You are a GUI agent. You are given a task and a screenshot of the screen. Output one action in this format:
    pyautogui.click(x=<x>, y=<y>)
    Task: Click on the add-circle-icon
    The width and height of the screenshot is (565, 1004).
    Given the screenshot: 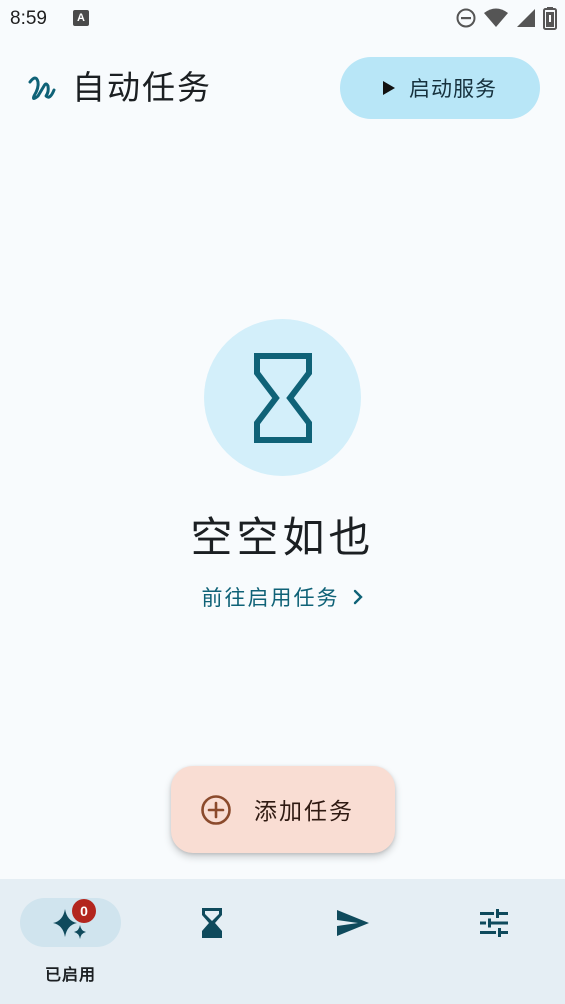 What is the action you would take?
    pyautogui.click(x=216, y=810)
    